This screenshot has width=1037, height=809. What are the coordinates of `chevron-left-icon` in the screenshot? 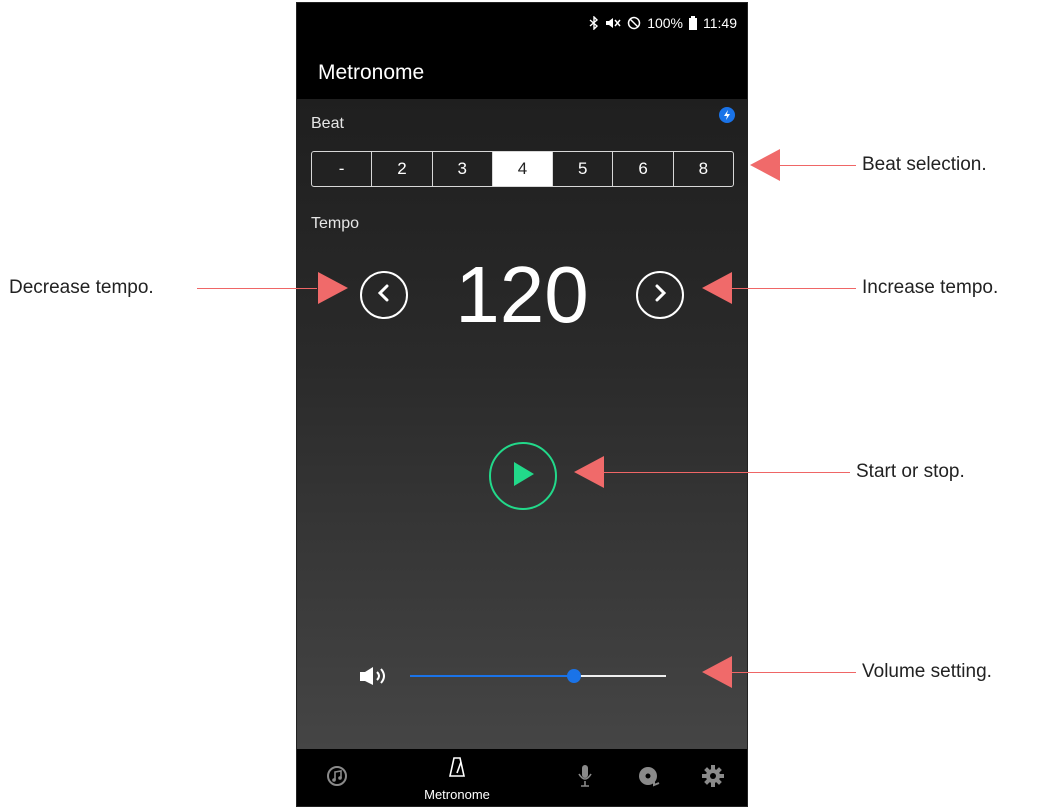 It's located at (384, 295).